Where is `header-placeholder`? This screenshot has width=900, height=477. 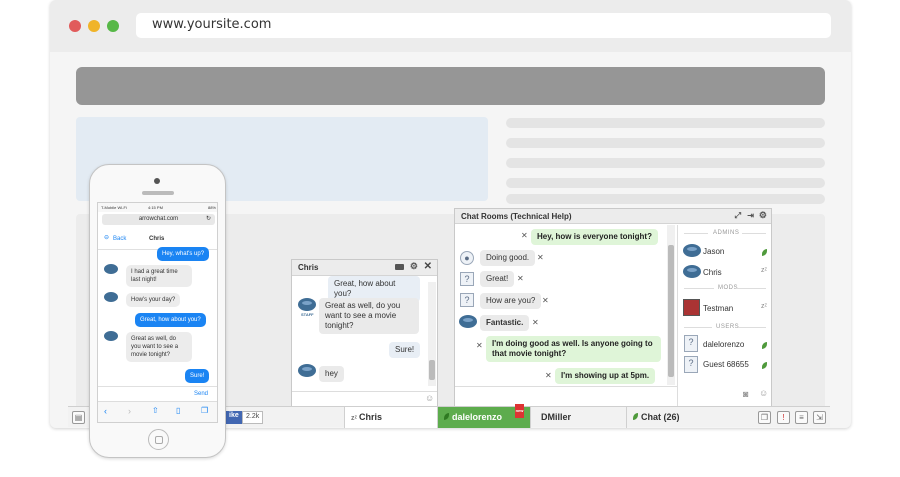
header-placeholder is located at coordinates (450, 86).